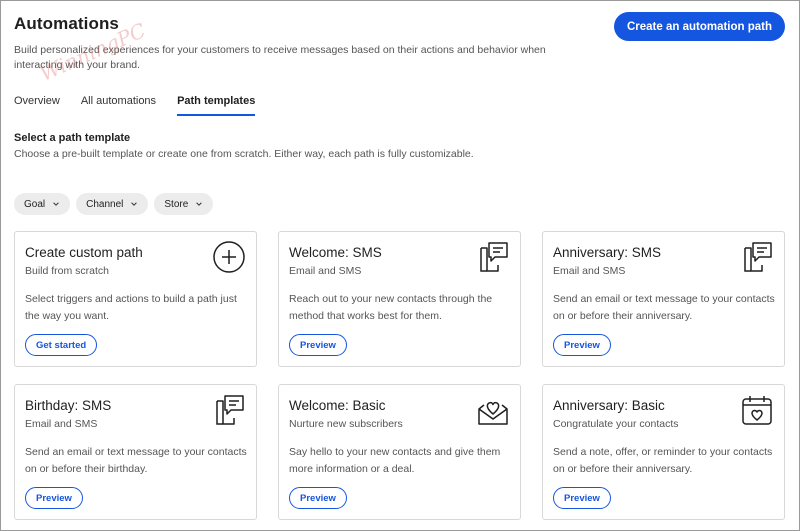  What do you see at coordinates (66, 23) in the screenshot?
I see `page-title: Automations` at bounding box center [66, 23].